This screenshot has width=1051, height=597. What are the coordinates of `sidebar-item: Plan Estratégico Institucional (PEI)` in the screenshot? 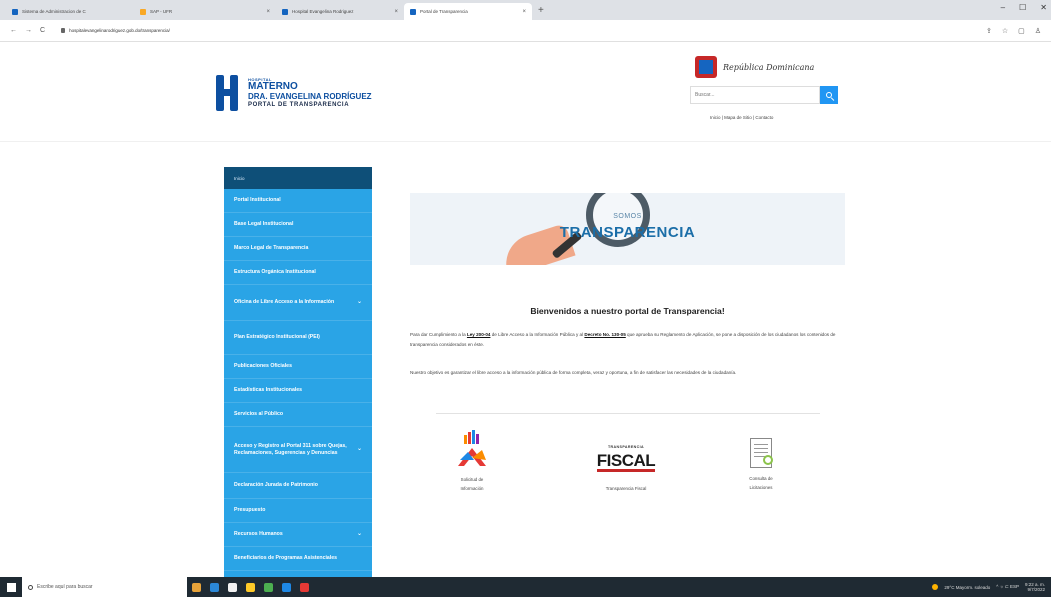 It's located at (298, 338).